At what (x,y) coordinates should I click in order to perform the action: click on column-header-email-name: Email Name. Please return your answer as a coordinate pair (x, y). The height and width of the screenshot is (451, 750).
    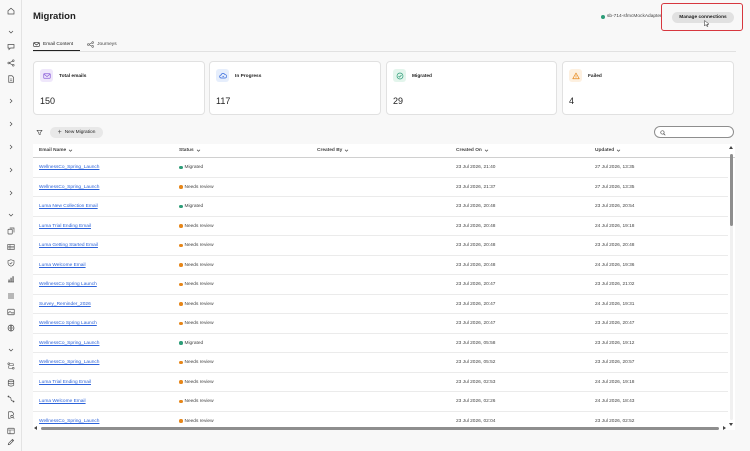
    Looking at the image, I should click on (56, 150).